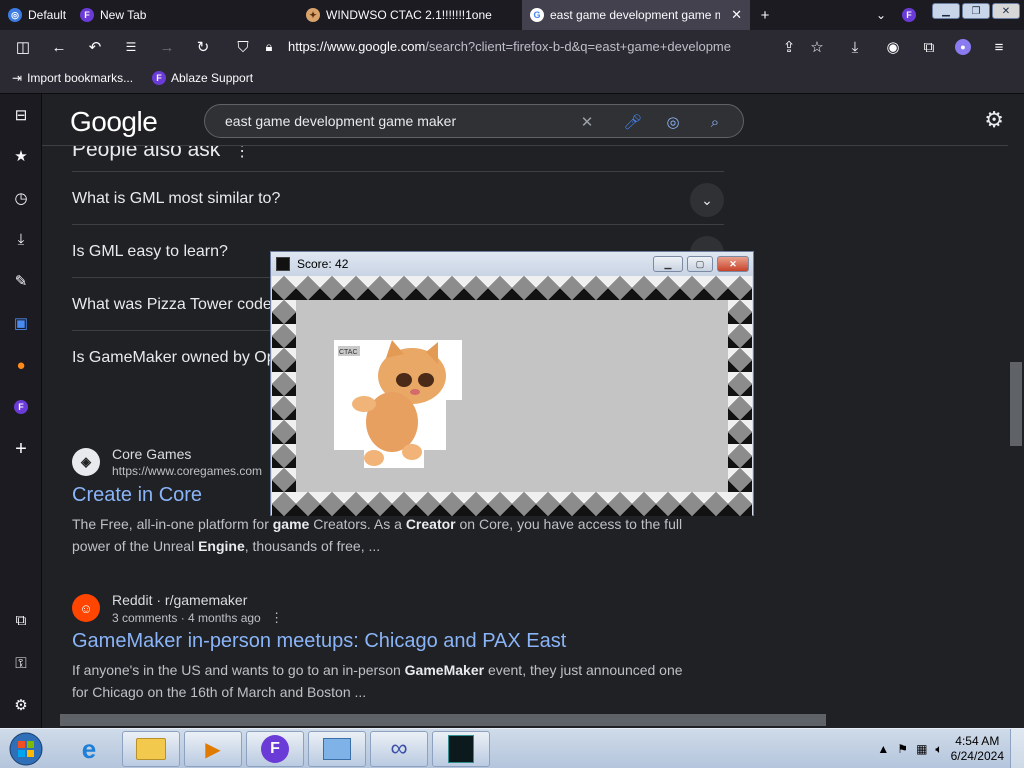  Describe the element at coordinates (740, 396) in the screenshot. I see `spike-border-right` at that location.